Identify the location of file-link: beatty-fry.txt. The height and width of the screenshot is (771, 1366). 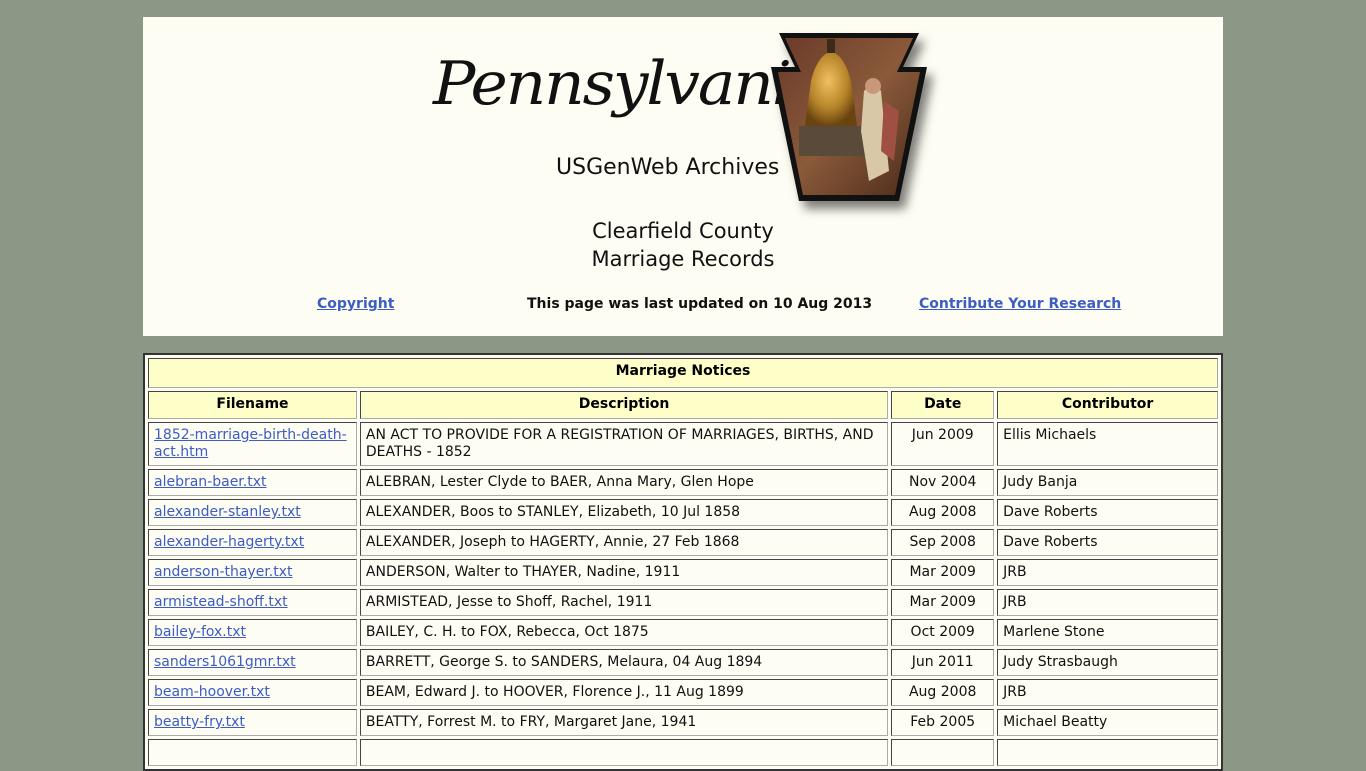
(199, 722).